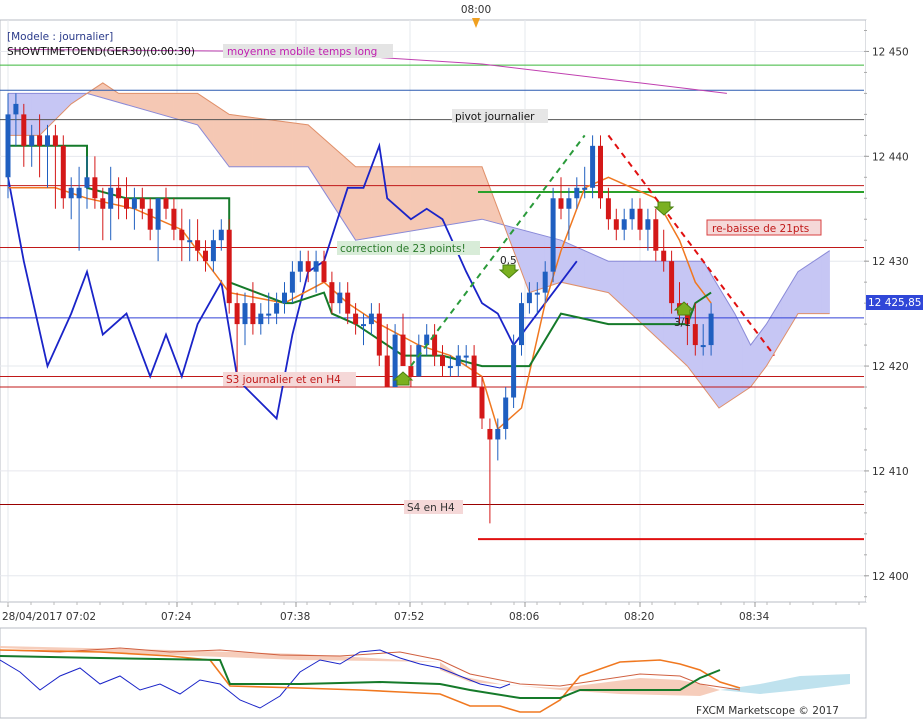 The height and width of the screenshot is (720, 923). What do you see at coordinates (890, 262) in the screenshot?
I see `y-tick-label: 12 430` at bounding box center [890, 262].